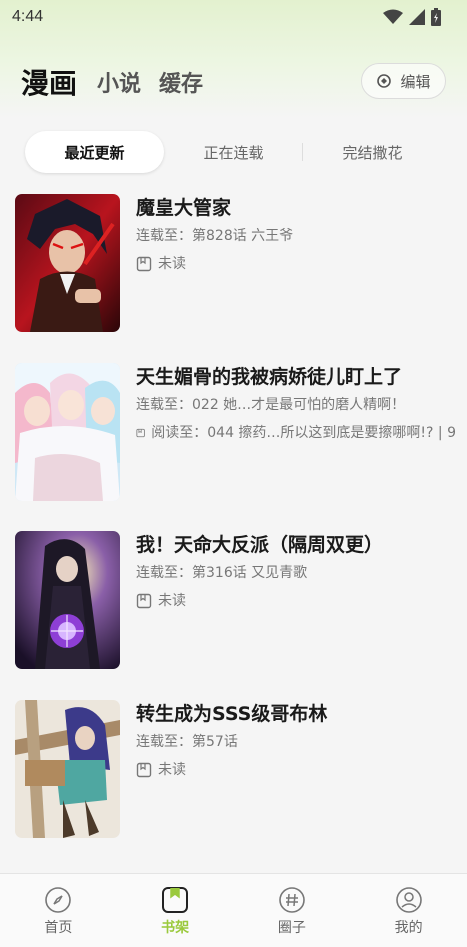 The height and width of the screenshot is (947, 467). Describe the element at coordinates (393, 16) in the screenshot. I see `wifi-icon` at that location.